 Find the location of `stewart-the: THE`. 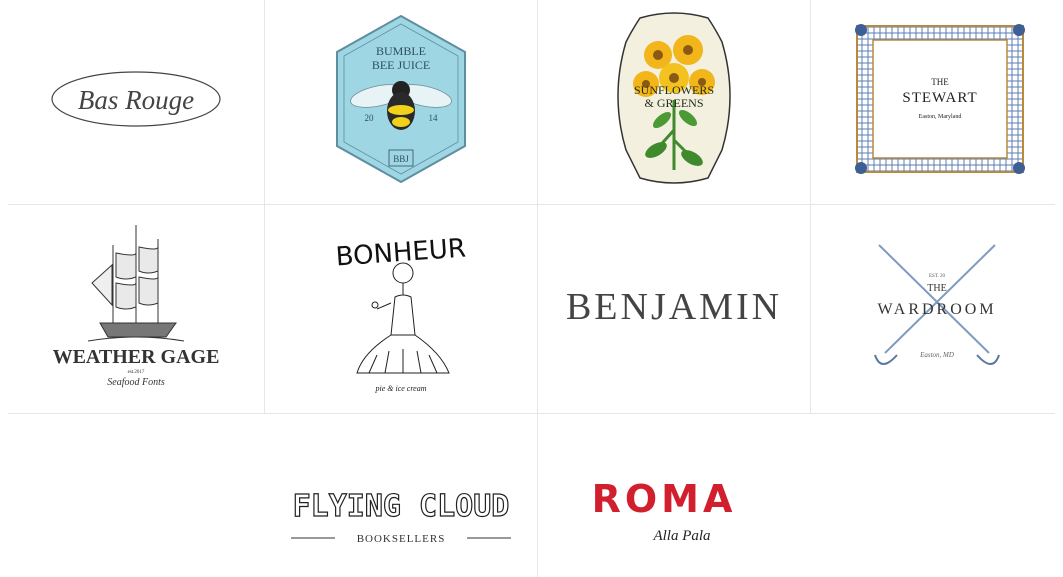

stewart-the: THE is located at coordinates (940, 82).